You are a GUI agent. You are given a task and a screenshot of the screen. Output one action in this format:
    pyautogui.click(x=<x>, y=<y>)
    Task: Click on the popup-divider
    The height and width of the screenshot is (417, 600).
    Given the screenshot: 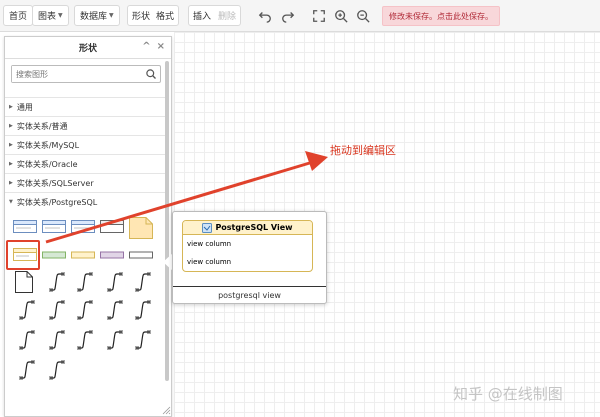 What is the action you would take?
    pyautogui.click(x=249, y=286)
    